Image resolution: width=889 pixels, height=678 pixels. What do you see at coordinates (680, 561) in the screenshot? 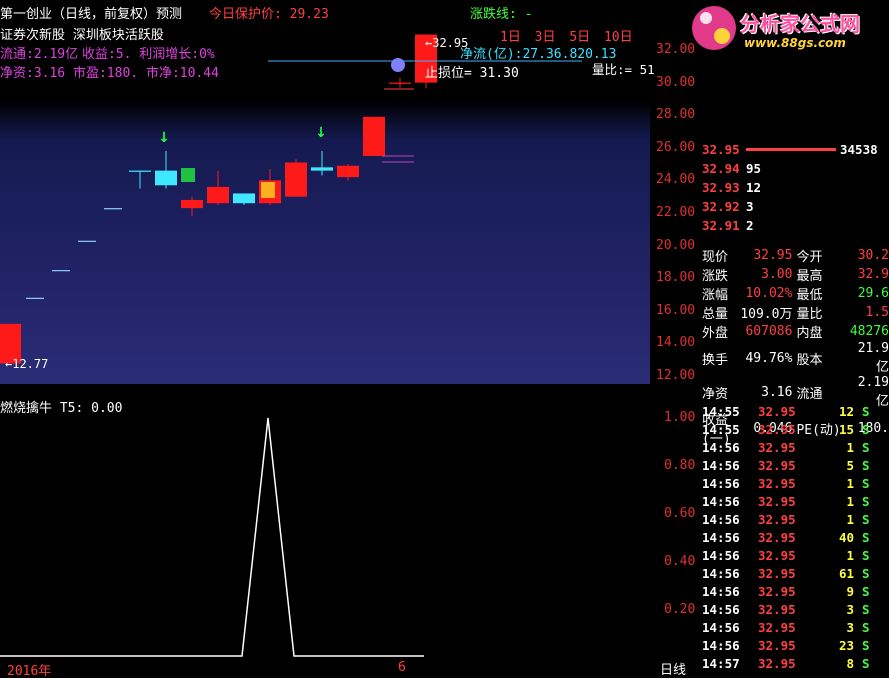
I see `indicator-tick-label: 0.40` at bounding box center [680, 561].